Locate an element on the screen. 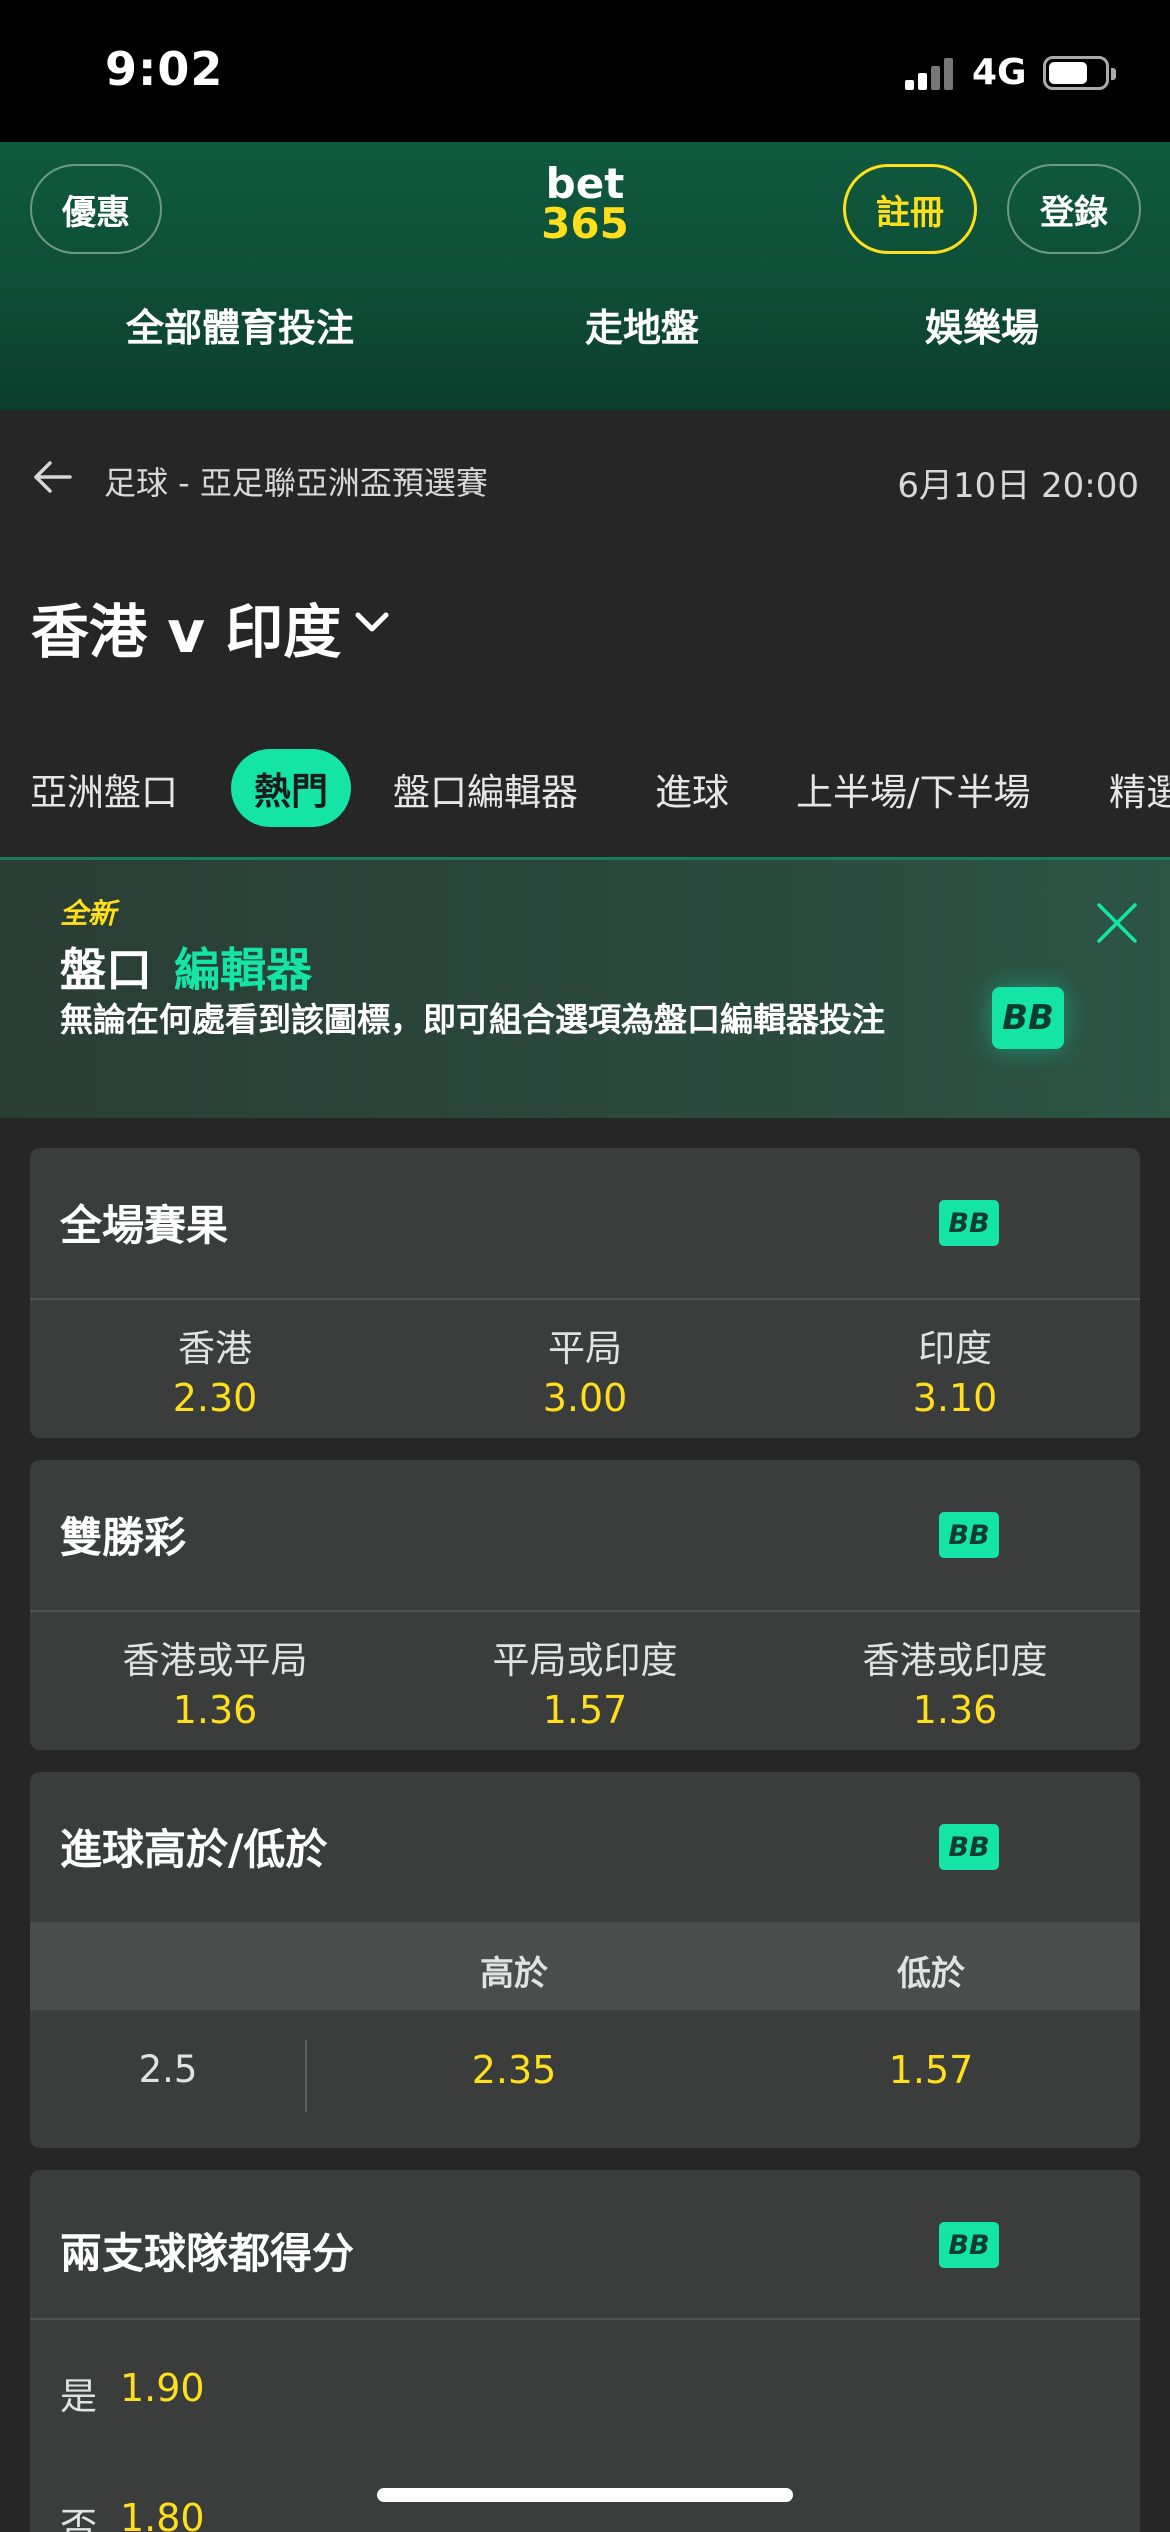  login-button: 登錄 is located at coordinates (1074, 209).